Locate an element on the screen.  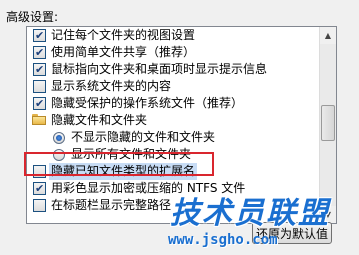
list-item: 鼠标指向文件夹和桌面项时显示提示信息 is located at coordinates (173, 69).